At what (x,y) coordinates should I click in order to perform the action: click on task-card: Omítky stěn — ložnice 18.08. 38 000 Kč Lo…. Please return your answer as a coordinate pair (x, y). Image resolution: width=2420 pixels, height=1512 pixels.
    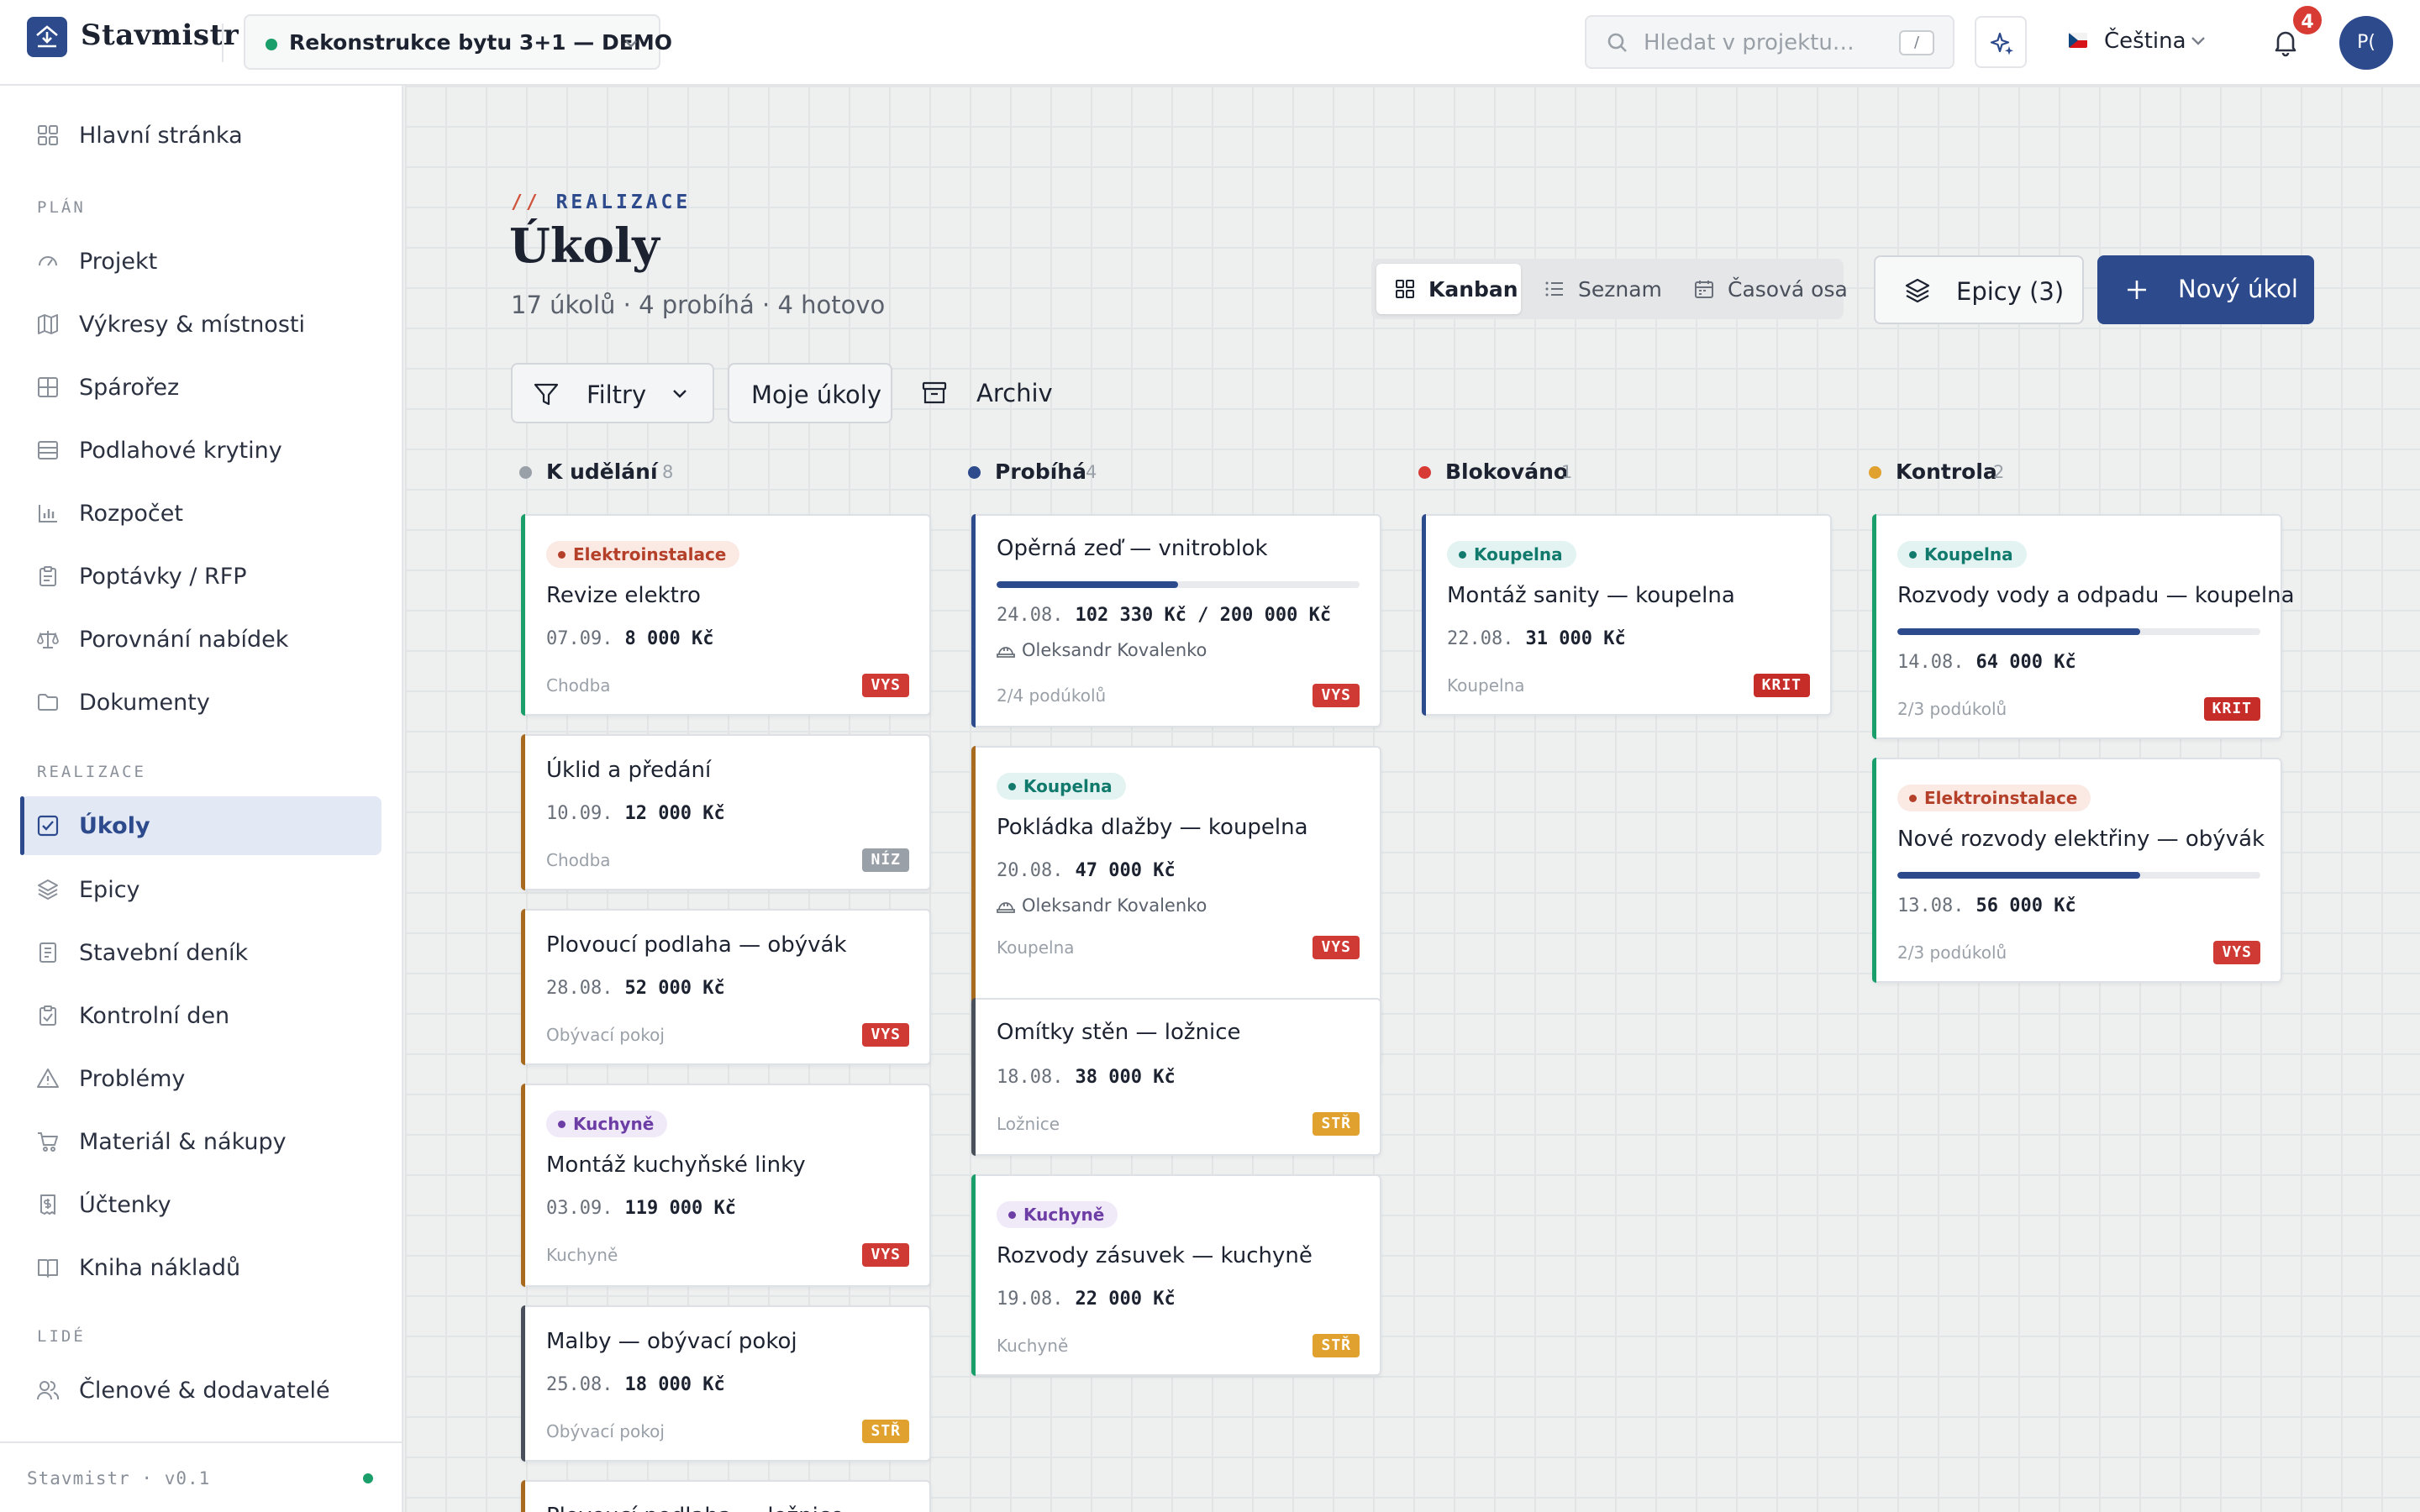
    Looking at the image, I should click on (1176, 1077).